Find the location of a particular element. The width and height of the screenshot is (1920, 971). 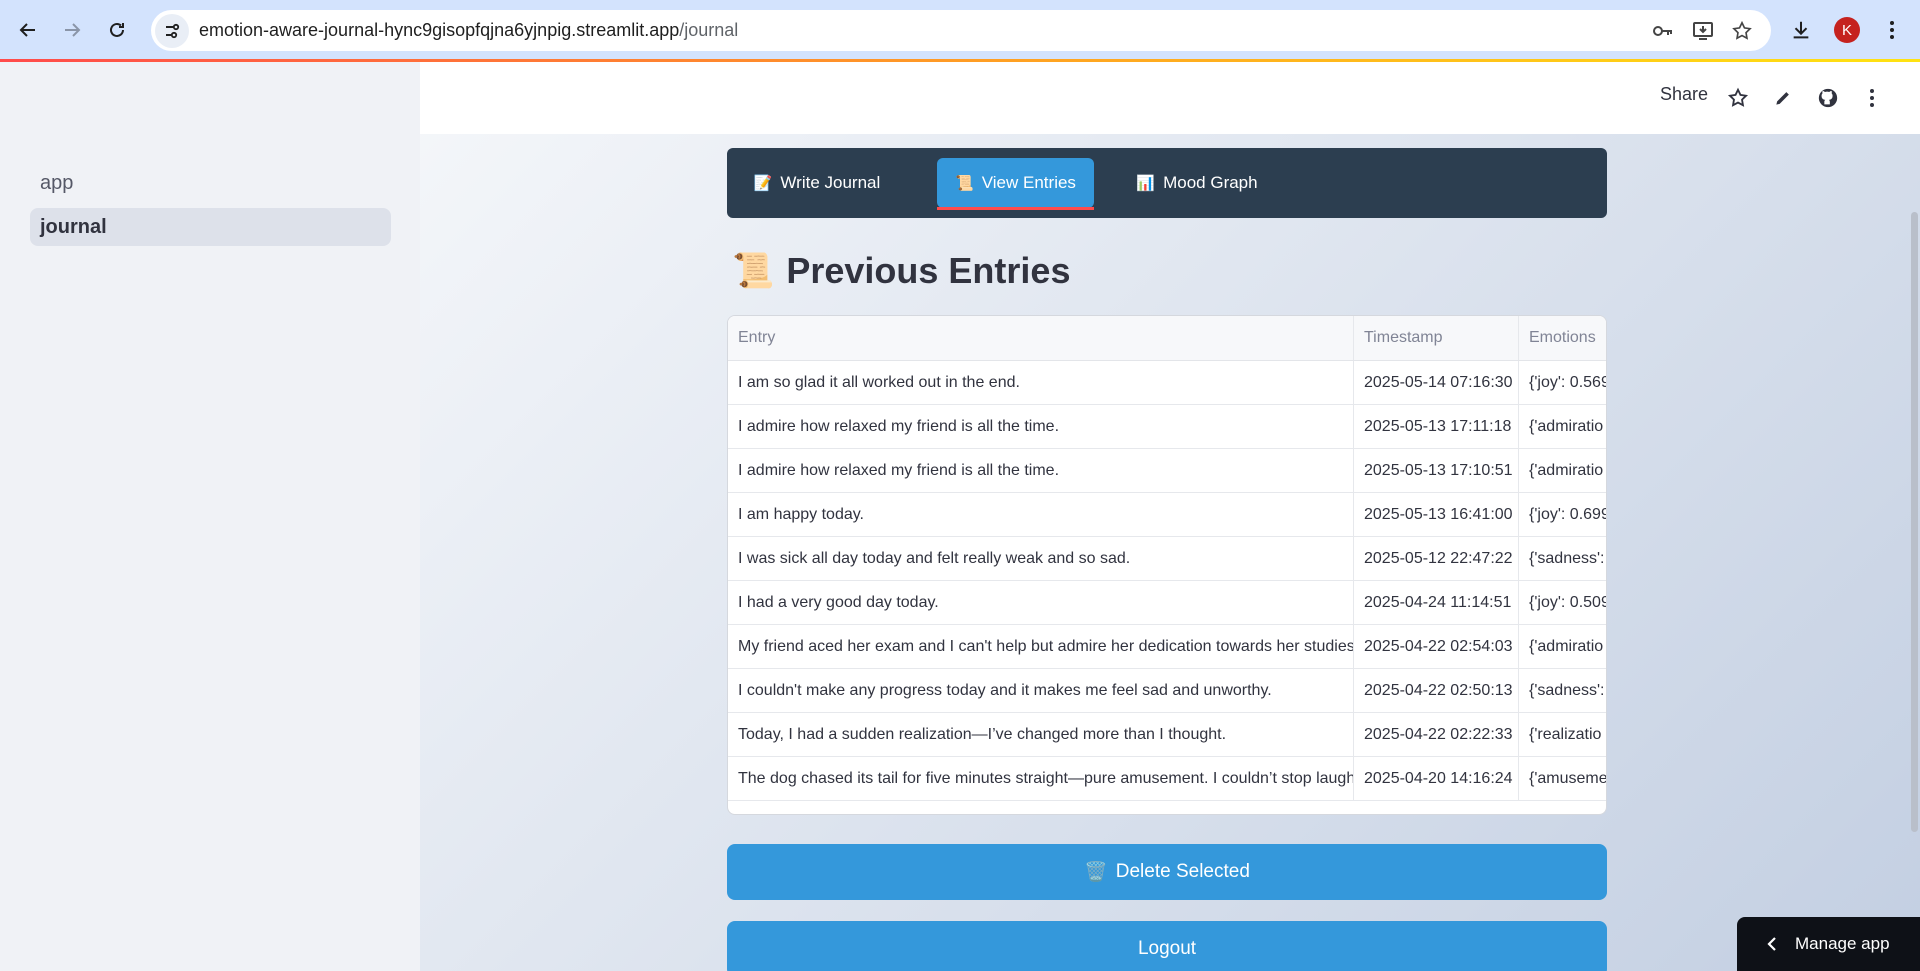

back-arrow-icon is located at coordinates (27, 30).